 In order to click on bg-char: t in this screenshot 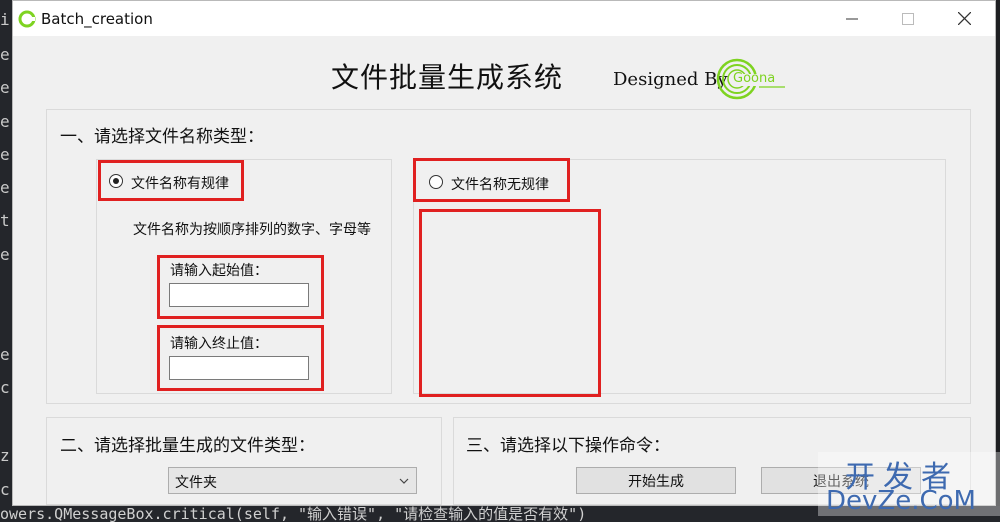, I will do `click(5, 220)`.